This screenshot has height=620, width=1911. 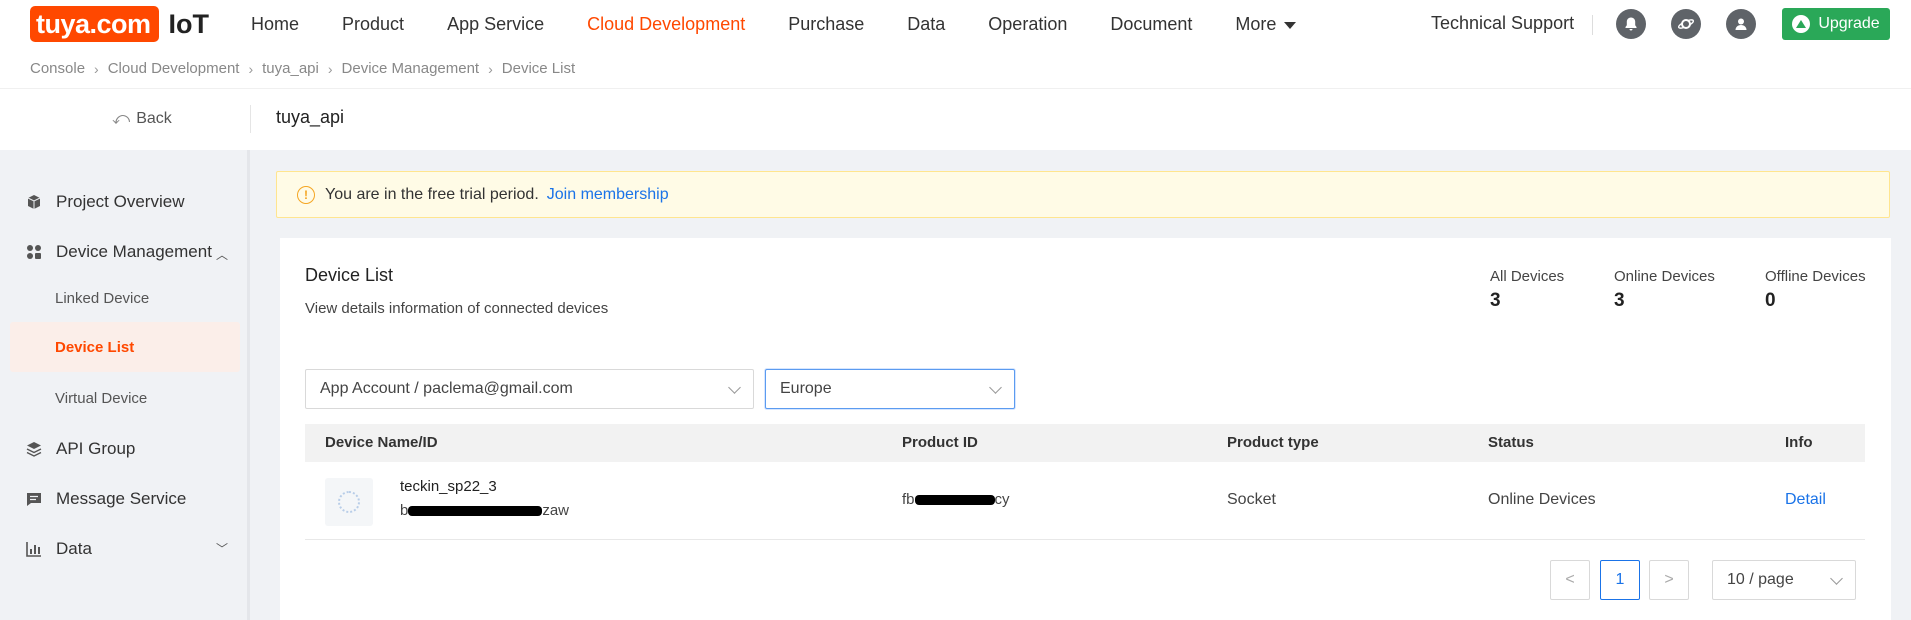 I want to click on sidebar-item-linked-device: Linked Device, so click(x=102, y=298).